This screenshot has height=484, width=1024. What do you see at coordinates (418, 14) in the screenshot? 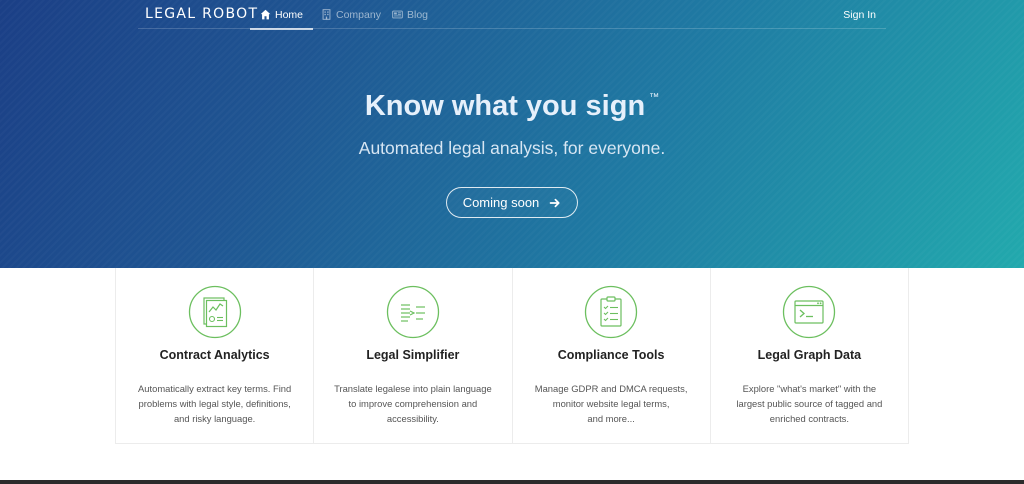
I see `nav-blog-label: Blog` at bounding box center [418, 14].